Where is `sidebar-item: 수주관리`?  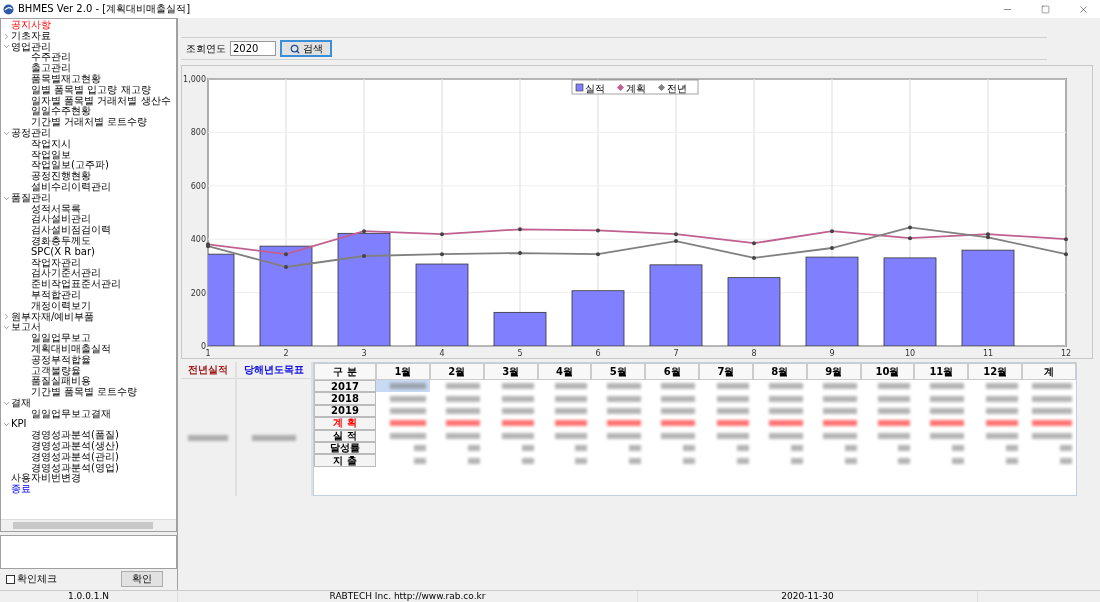
sidebar-item: 수주관리 is located at coordinates (51, 58).